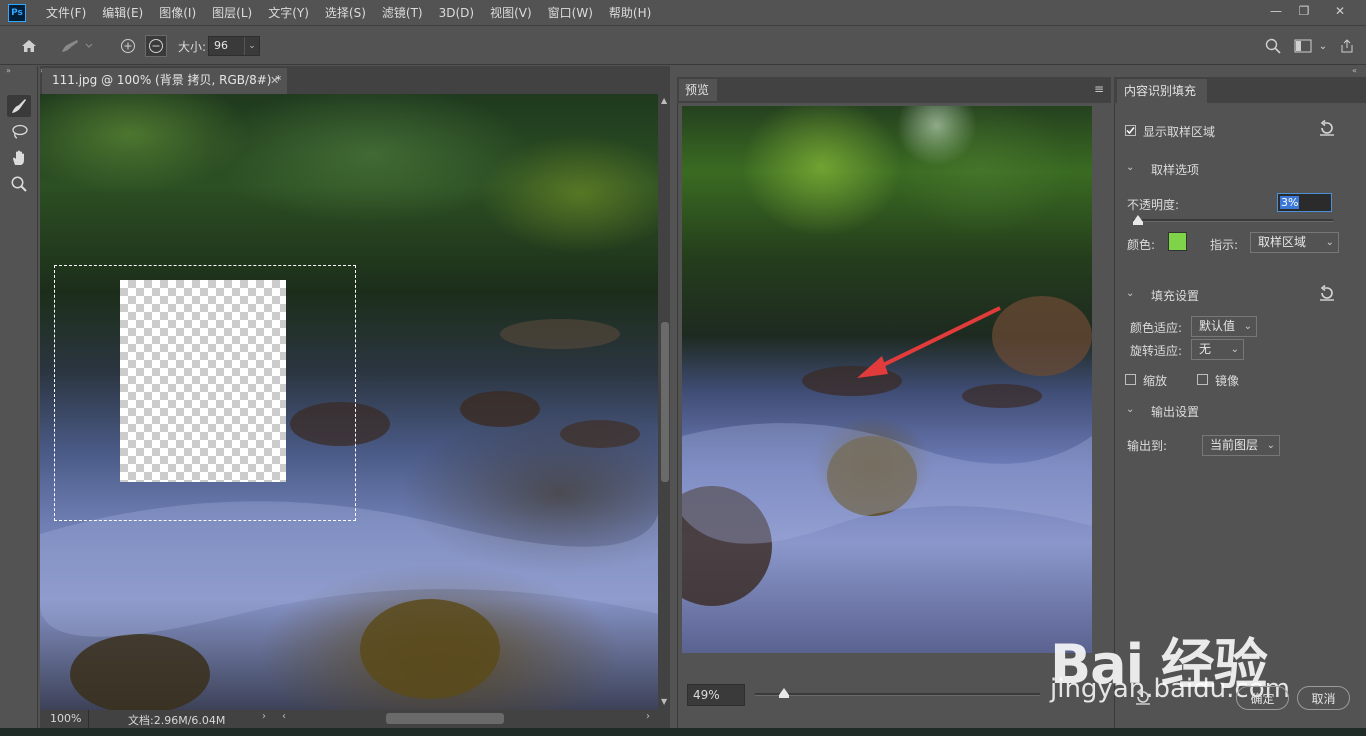 The width and height of the screenshot is (1366, 736). Describe the element at coordinates (1130, 130) in the screenshot. I see `show-sampling-checkbox` at that location.